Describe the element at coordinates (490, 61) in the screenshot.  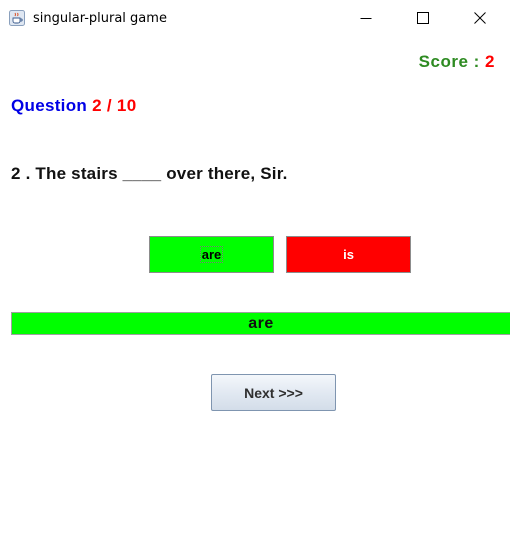
I see `score-value: 2` at that location.